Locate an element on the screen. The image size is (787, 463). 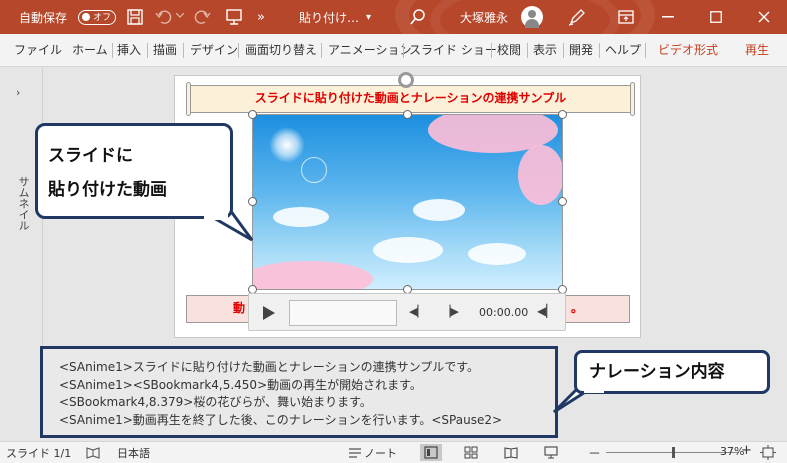
avatar is located at coordinates (532, 17).